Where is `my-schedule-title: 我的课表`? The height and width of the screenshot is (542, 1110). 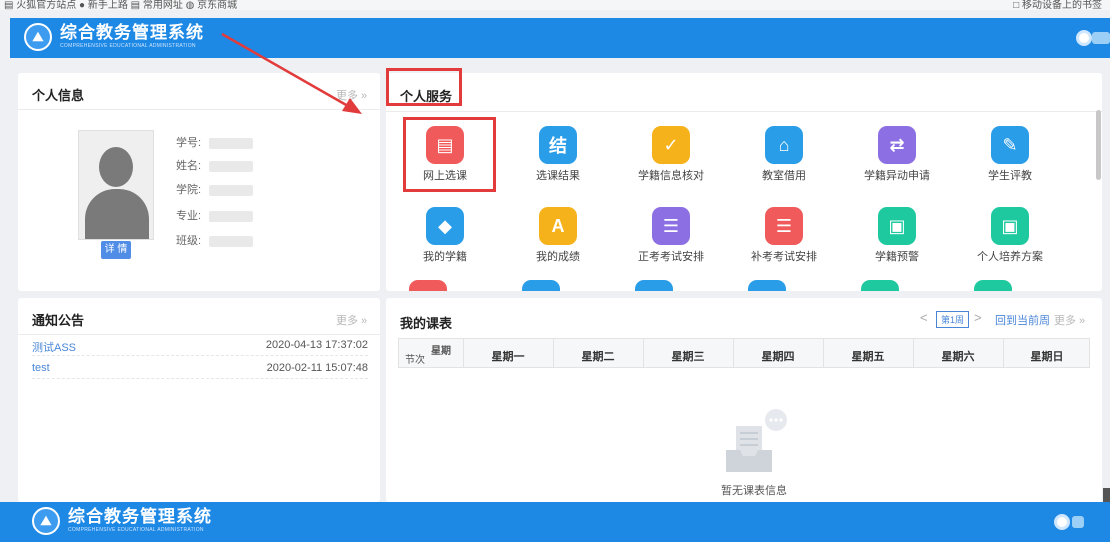
my-schedule-title: 我的课表 is located at coordinates (426, 323).